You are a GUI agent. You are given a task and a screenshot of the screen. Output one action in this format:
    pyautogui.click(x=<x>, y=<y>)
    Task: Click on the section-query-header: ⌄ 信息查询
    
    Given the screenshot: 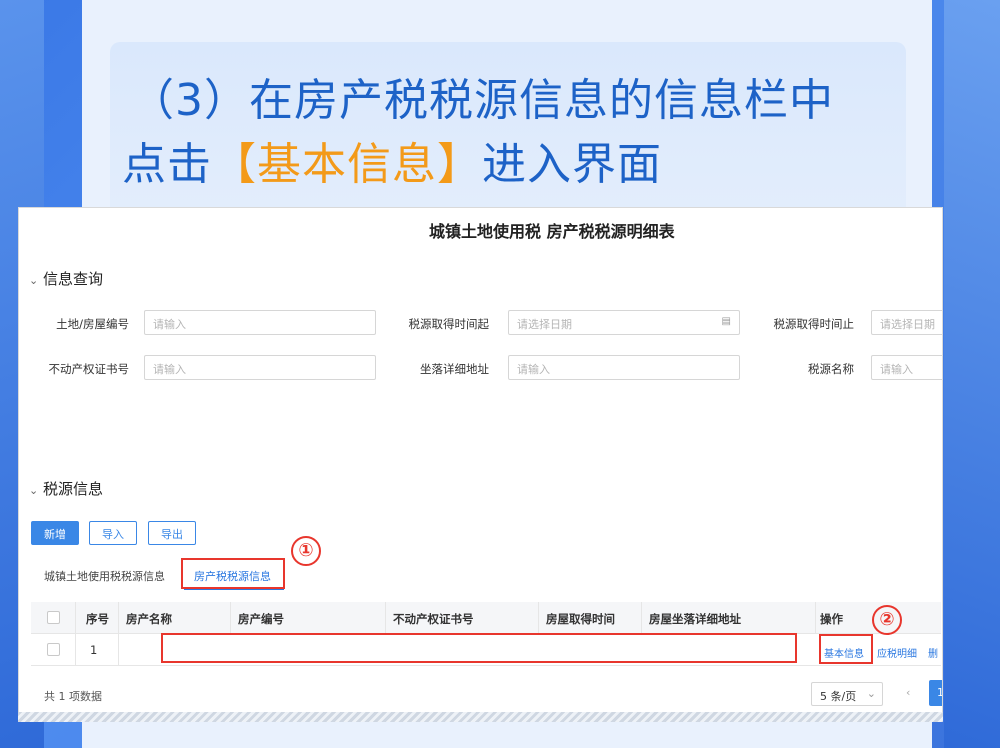 What is the action you would take?
    pyautogui.click(x=66, y=278)
    